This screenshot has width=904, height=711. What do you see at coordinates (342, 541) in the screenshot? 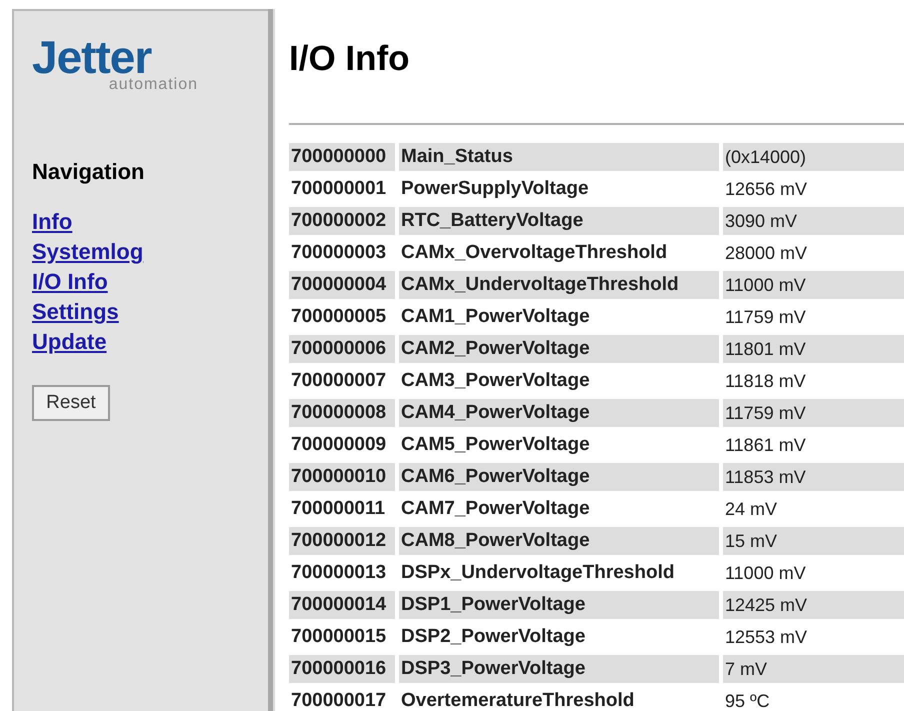
I see `table-cell: 700000012` at bounding box center [342, 541].